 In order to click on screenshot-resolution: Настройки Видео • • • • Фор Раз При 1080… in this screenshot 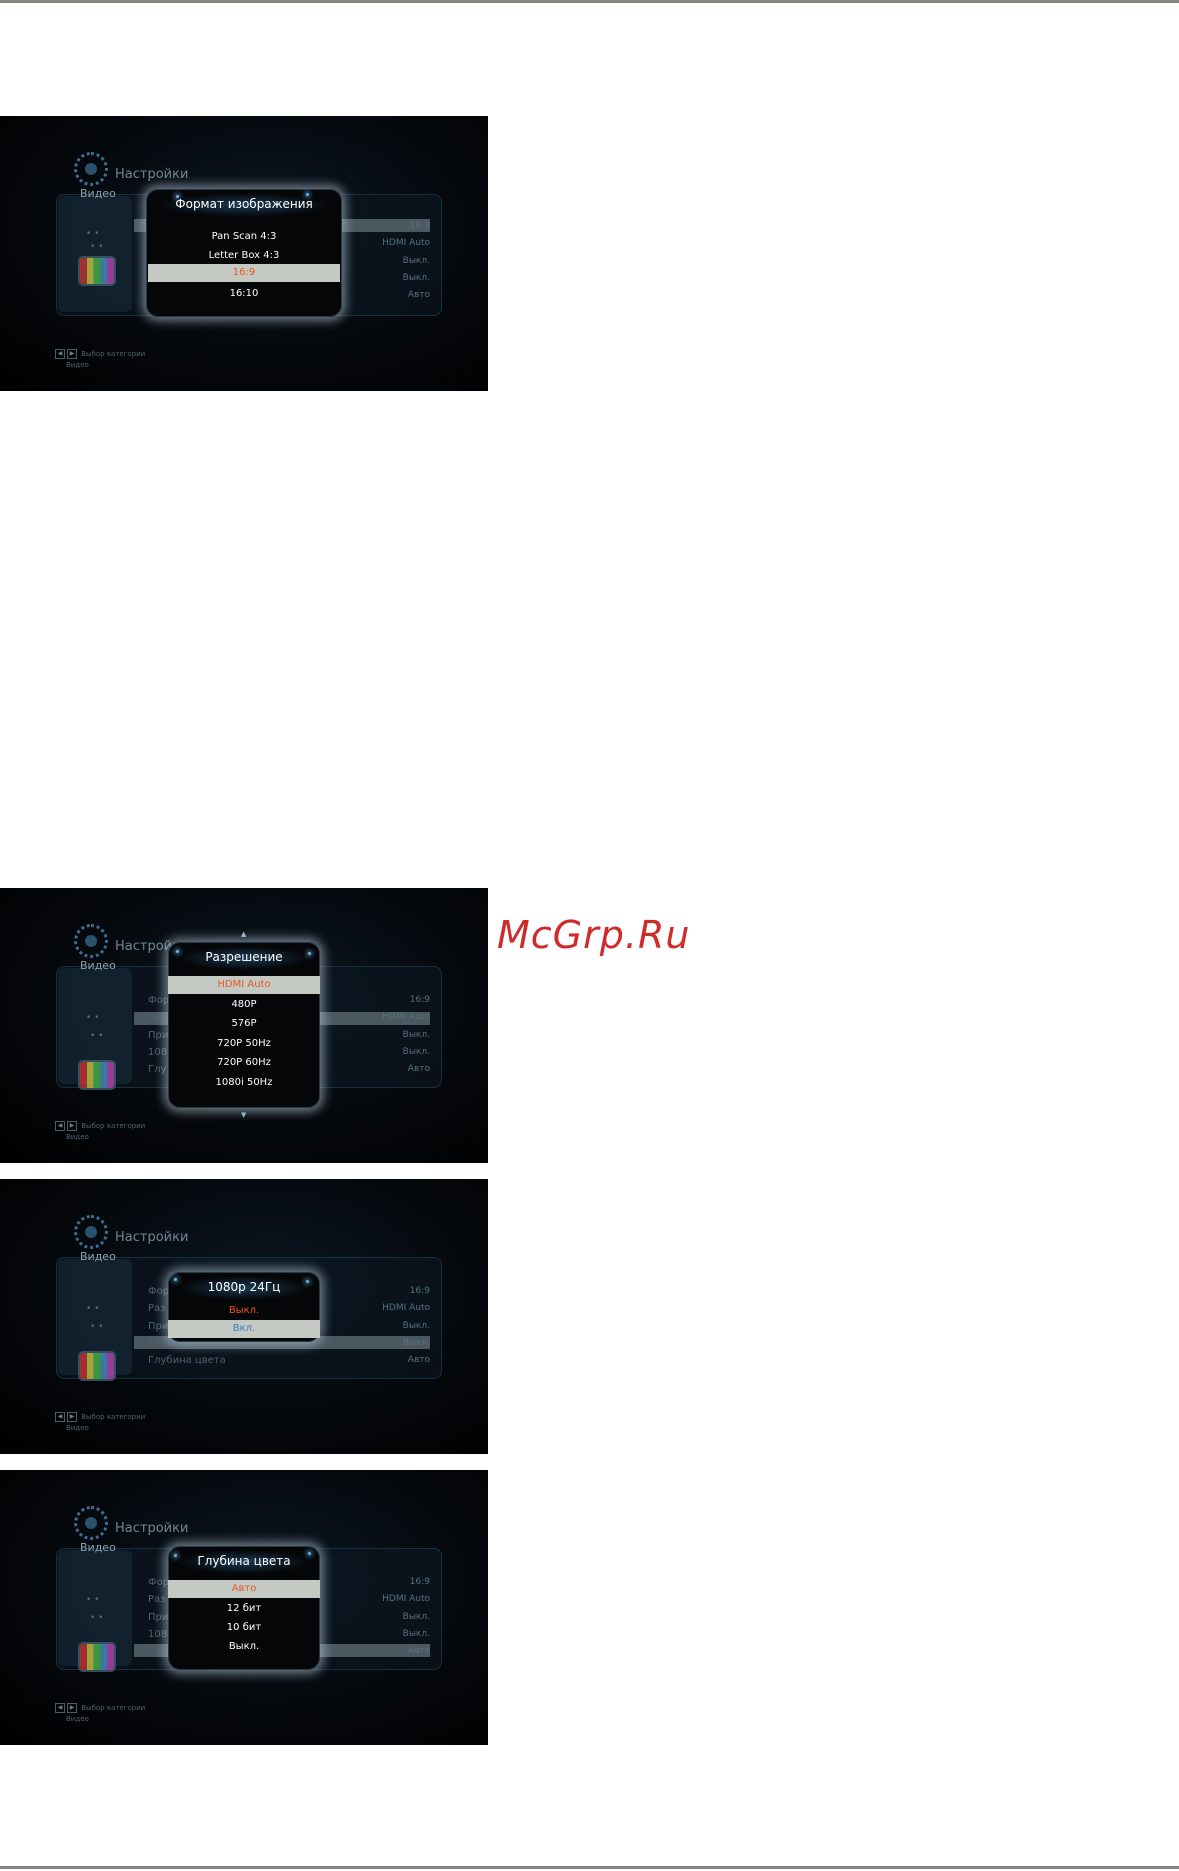, I will do `click(244, 1025)`.